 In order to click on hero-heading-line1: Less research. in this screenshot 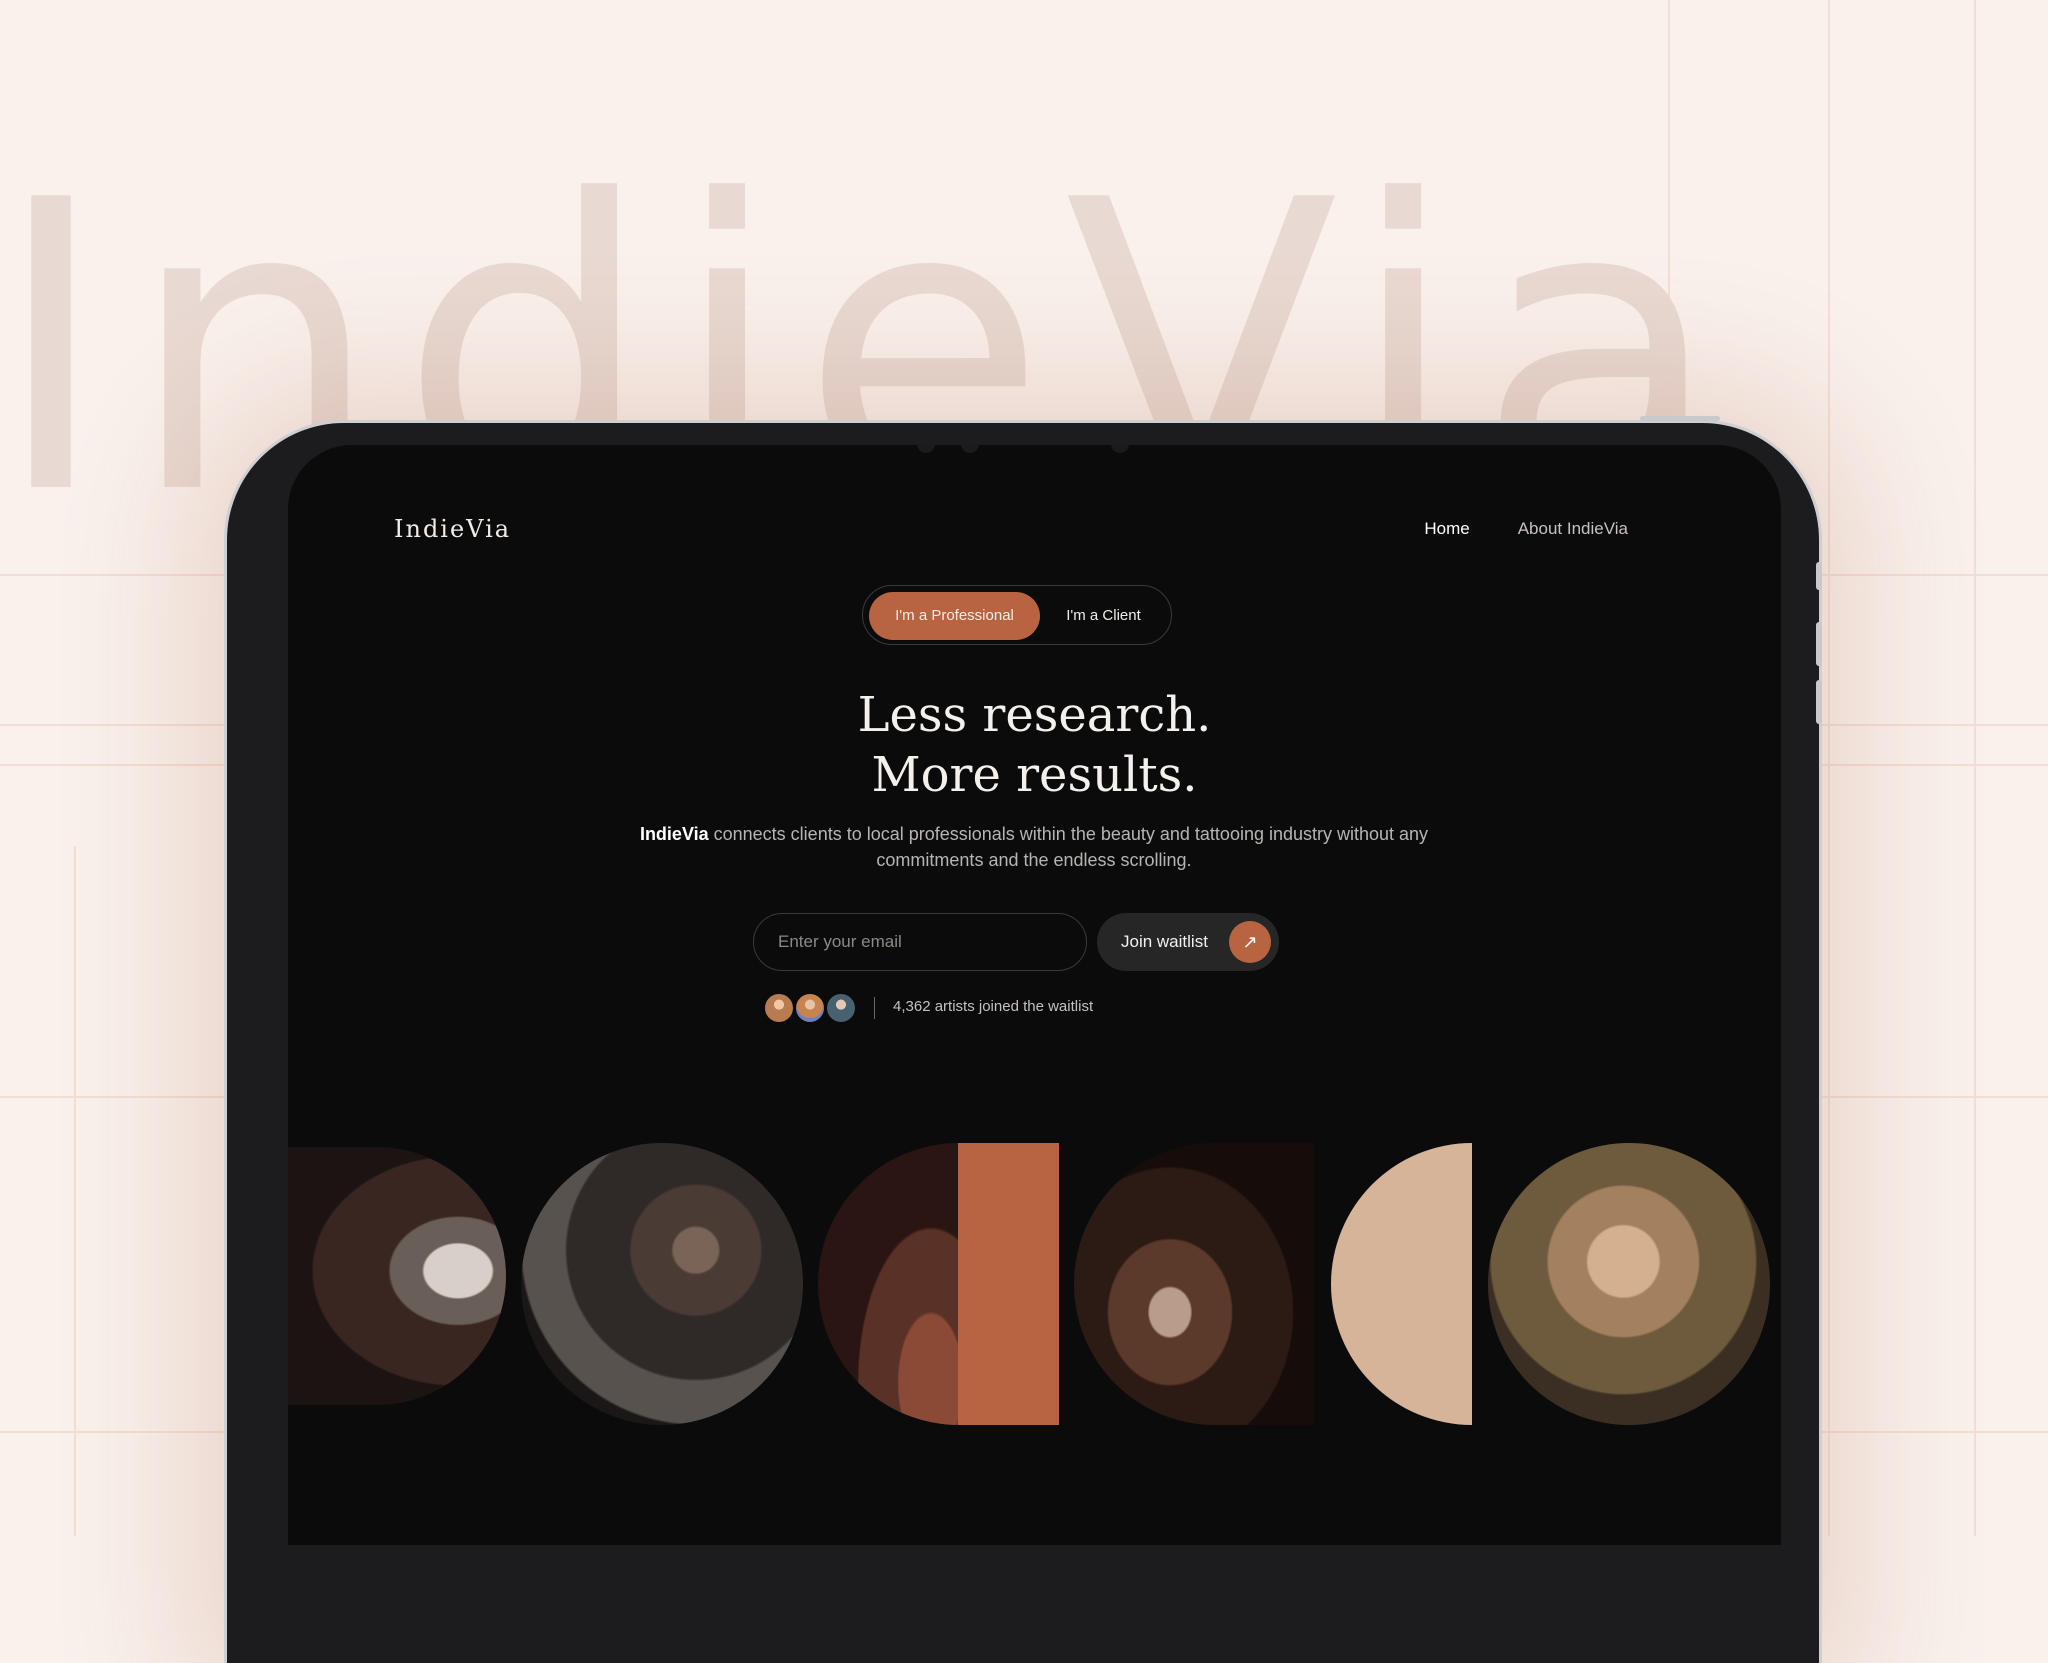, I will do `click(1034, 715)`.